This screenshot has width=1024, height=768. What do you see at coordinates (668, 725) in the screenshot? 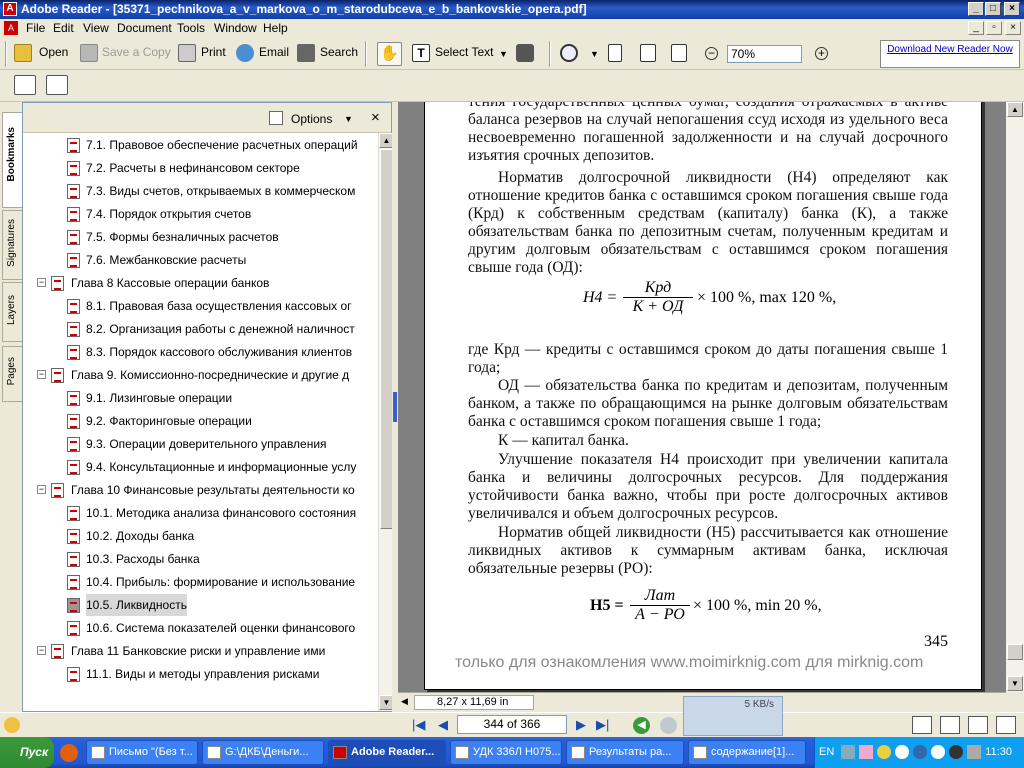
I see `go-forward-icon` at bounding box center [668, 725].